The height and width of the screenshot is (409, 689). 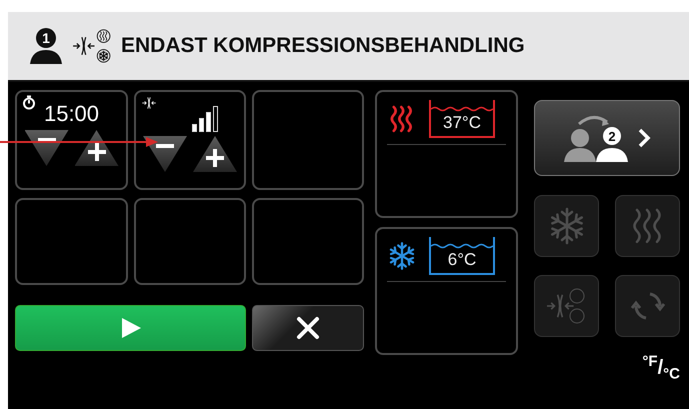 I want to click on next-patient-button: 2, so click(x=607, y=138).